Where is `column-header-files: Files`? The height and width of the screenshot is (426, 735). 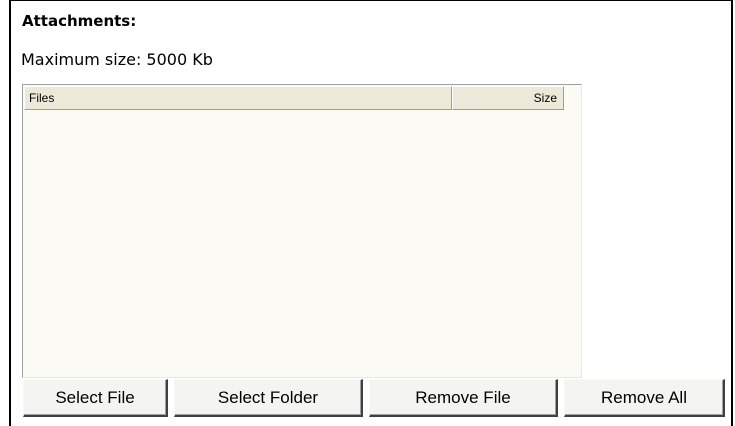 column-header-files: Files is located at coordinates (238, 98).